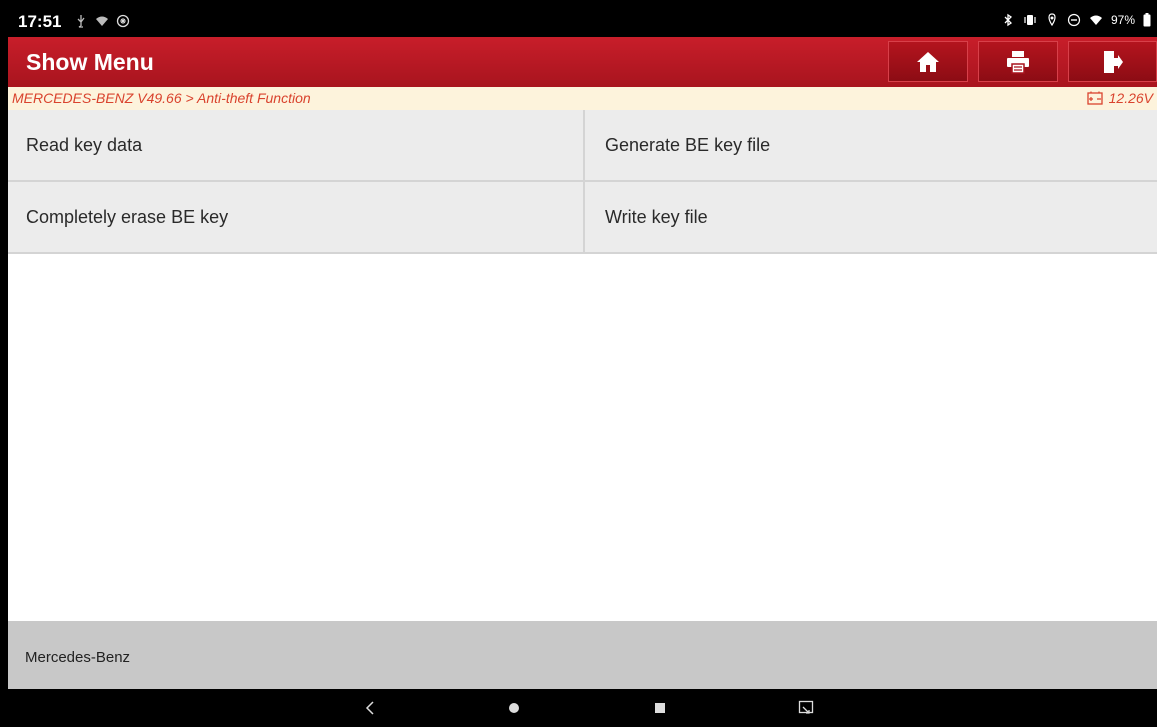 This screenshot has height=727, width=1157. Describe the element at coordinates (296, 218) in the screenshot. I see `menu-item-completely-erase-be-key: Completely erase BE key` at that location.